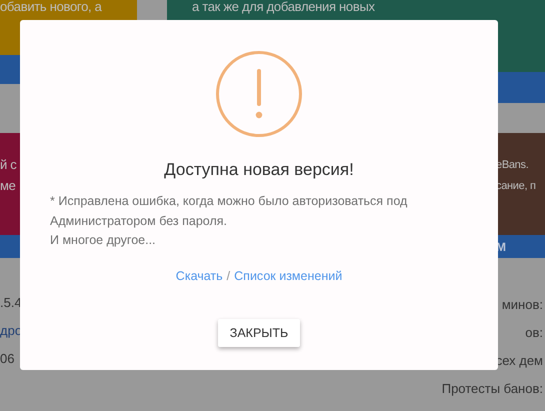  Describe the element at coordinates (229, 211) in the screenshot. I see `changelog-text: * Исправлена ошибка, когда можно было авторизоваться под Администратором без пароля.` at that location.